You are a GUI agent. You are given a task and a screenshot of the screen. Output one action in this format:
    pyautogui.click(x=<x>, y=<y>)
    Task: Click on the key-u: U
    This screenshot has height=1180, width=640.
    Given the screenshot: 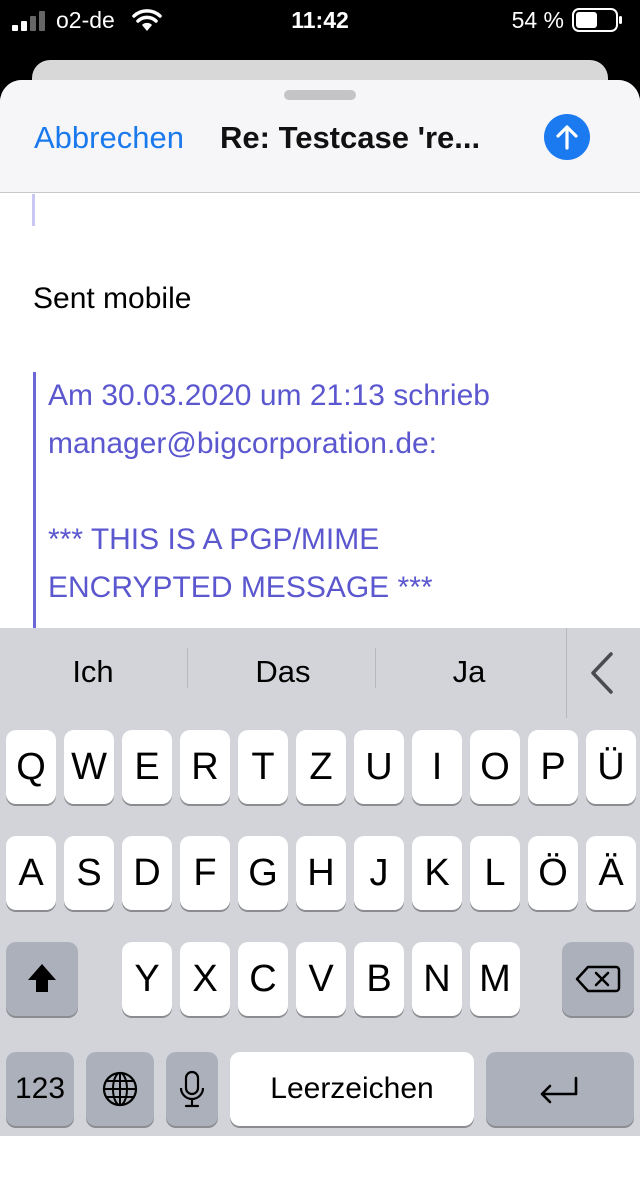 What is the action you would take?
    pyautogui.click(x=379, y=767)
    